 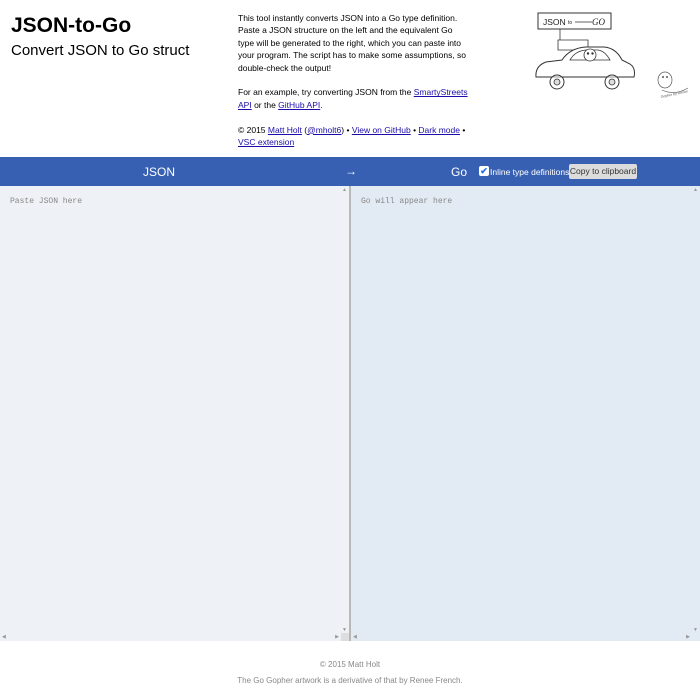 What do you see at coordinates (346, 129) in the screenshot?
I see `handle-close: ) •` at bounding box center [346, 129].